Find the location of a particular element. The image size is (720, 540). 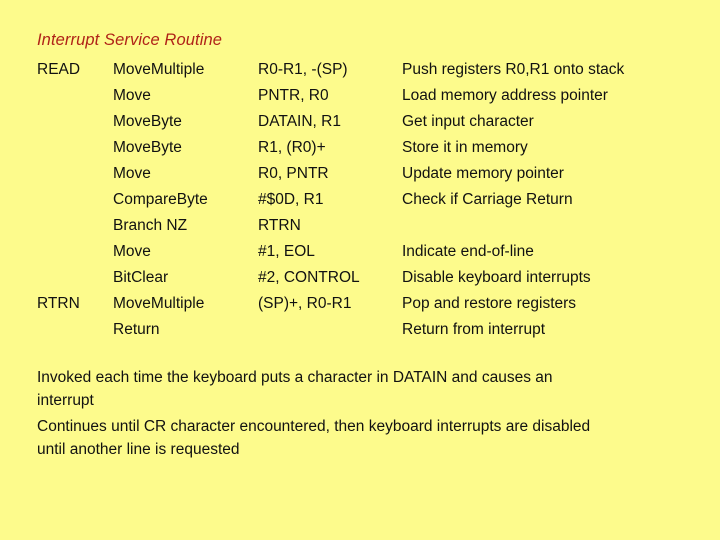

code-comment: Check if Carriage Return is located at coordinates (487, 199).